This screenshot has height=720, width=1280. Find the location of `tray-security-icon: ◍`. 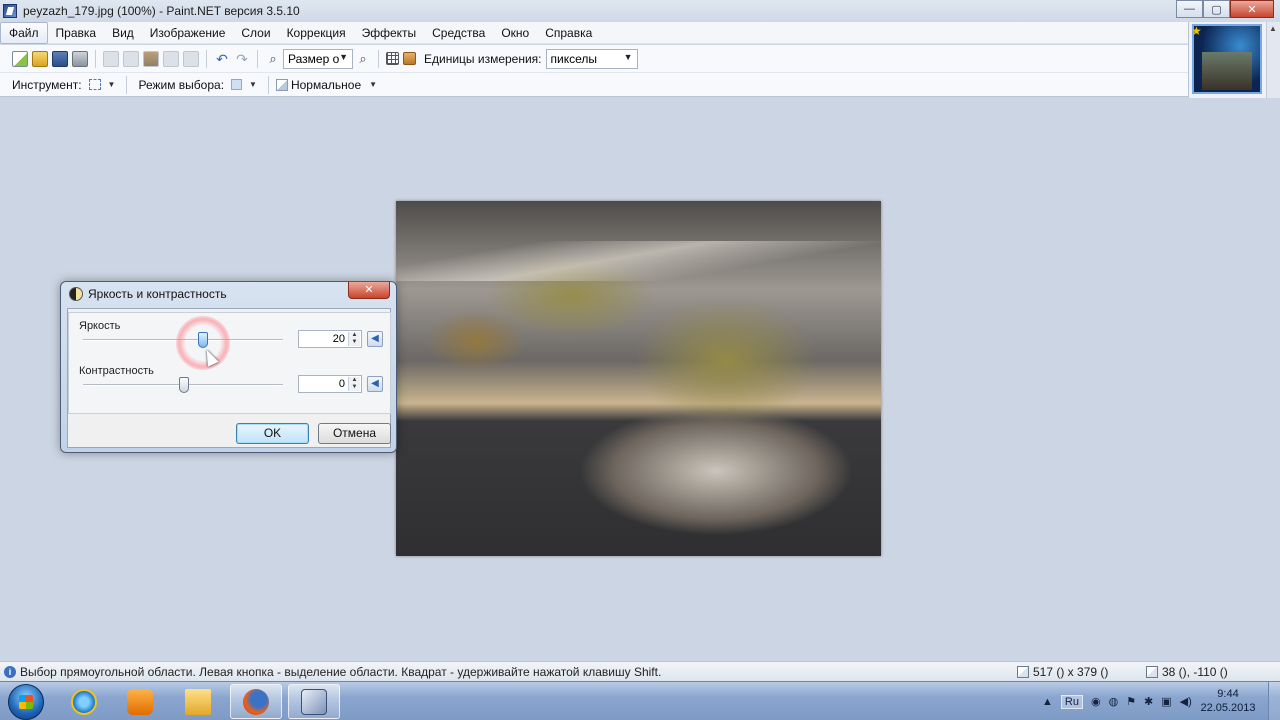

tray-security-icon: ◍ is located at coordinates (1114, 701).